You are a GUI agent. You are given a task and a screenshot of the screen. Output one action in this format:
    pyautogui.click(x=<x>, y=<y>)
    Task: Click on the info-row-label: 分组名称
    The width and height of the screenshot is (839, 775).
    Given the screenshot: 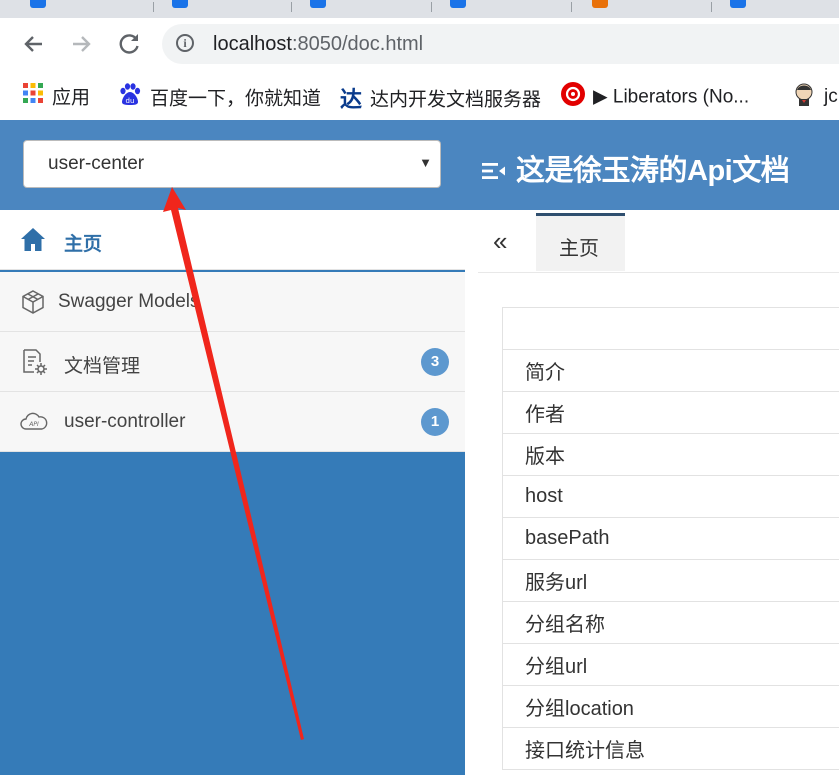 What is the action you would take?
    pyautogui.click(x=670, y=622)
    